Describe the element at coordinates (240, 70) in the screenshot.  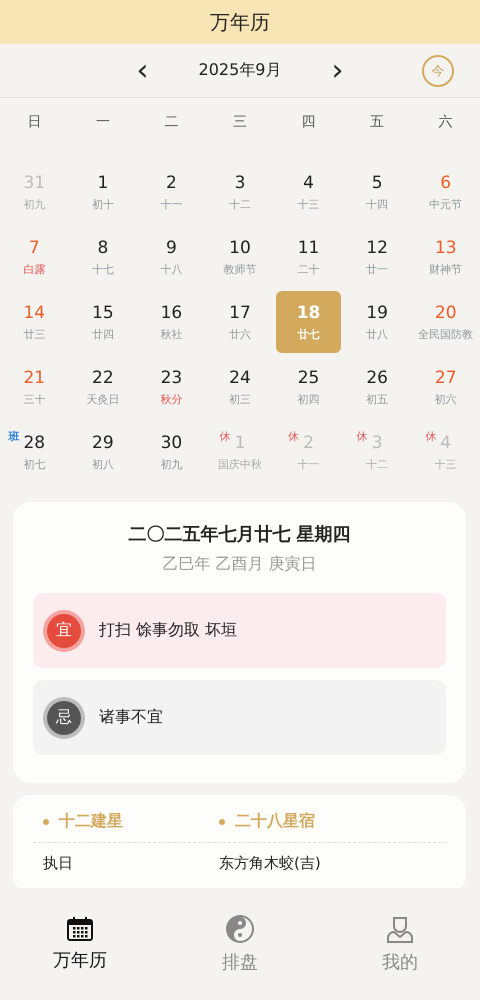
I see `month-label: 2025年9月` at that location.